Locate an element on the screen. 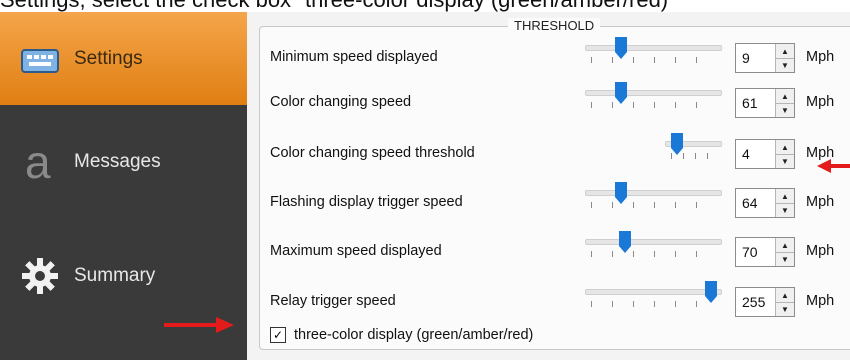 This screenshot has height=360, width=850. letter-a-icon: a is located at coordinates (40, 162).